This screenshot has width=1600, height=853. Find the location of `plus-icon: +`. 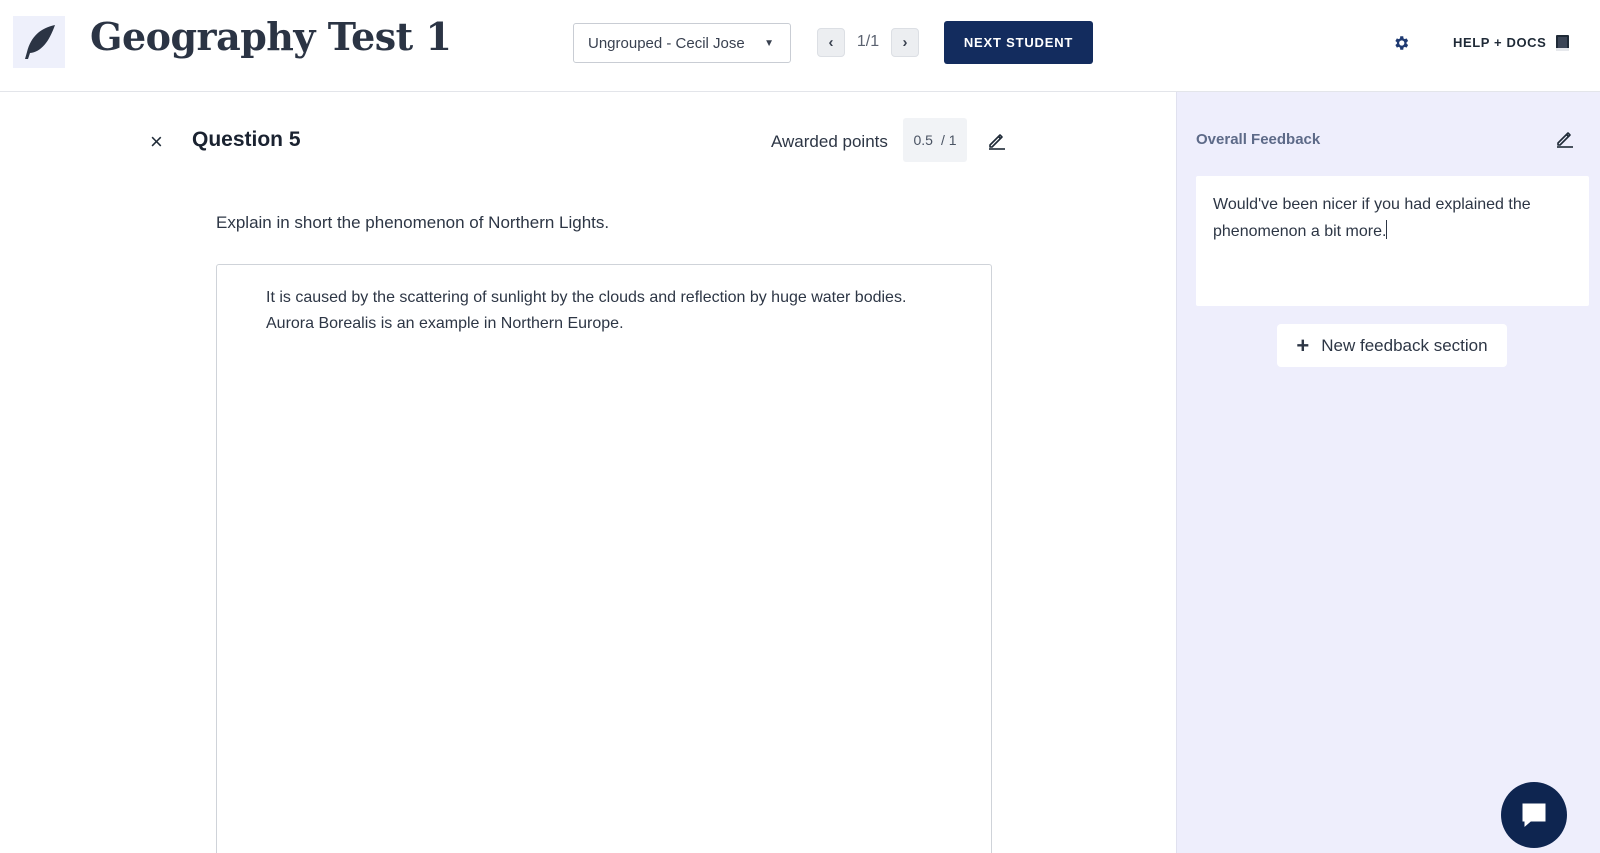

plus-icon: + is located at coordinates (1303, 345).